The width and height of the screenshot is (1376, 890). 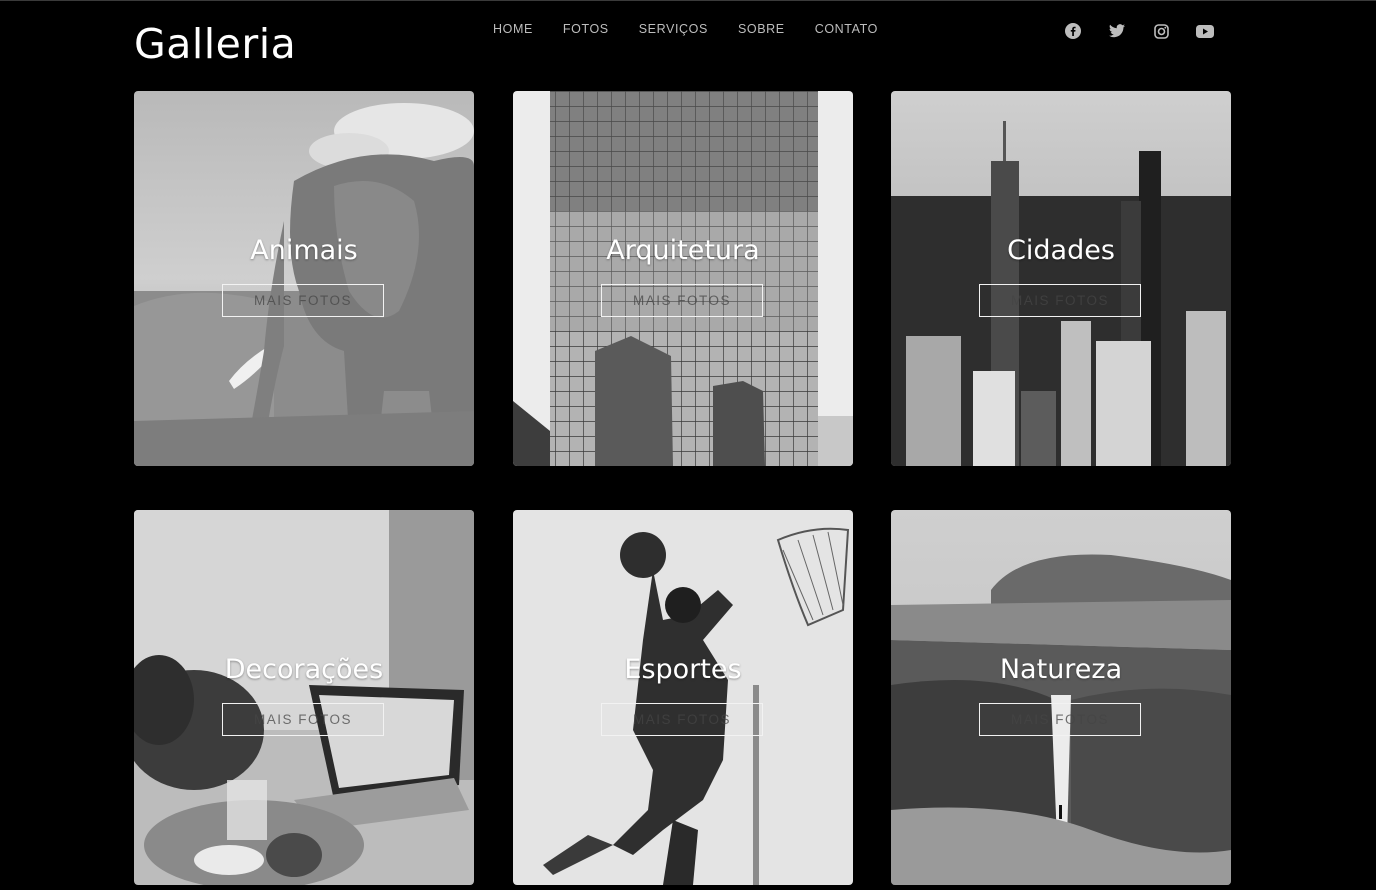 I want to click on site-logo: Galleria, so click(x=215, y=44).